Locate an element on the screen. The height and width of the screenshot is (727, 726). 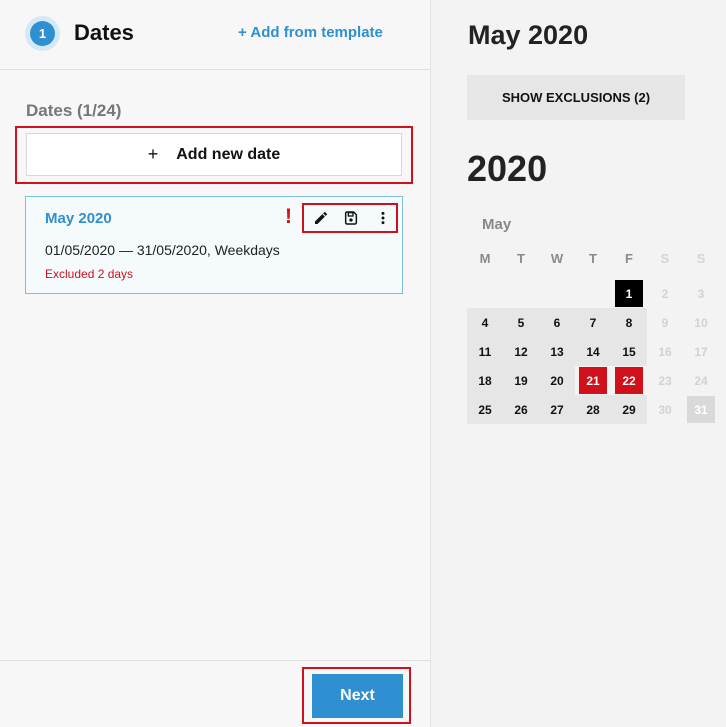
calendar-day-13: 13 is located at coordinates (557, 351).